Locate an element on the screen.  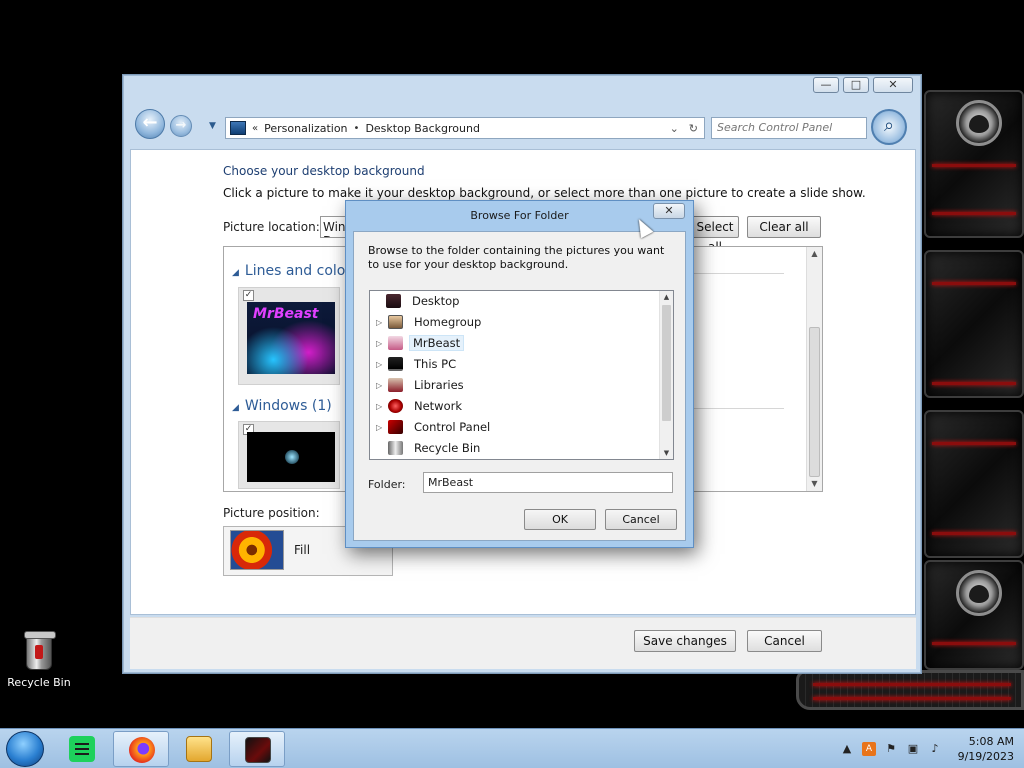
mrbeast-wallpaper-image is located at coordinates (291, 338).